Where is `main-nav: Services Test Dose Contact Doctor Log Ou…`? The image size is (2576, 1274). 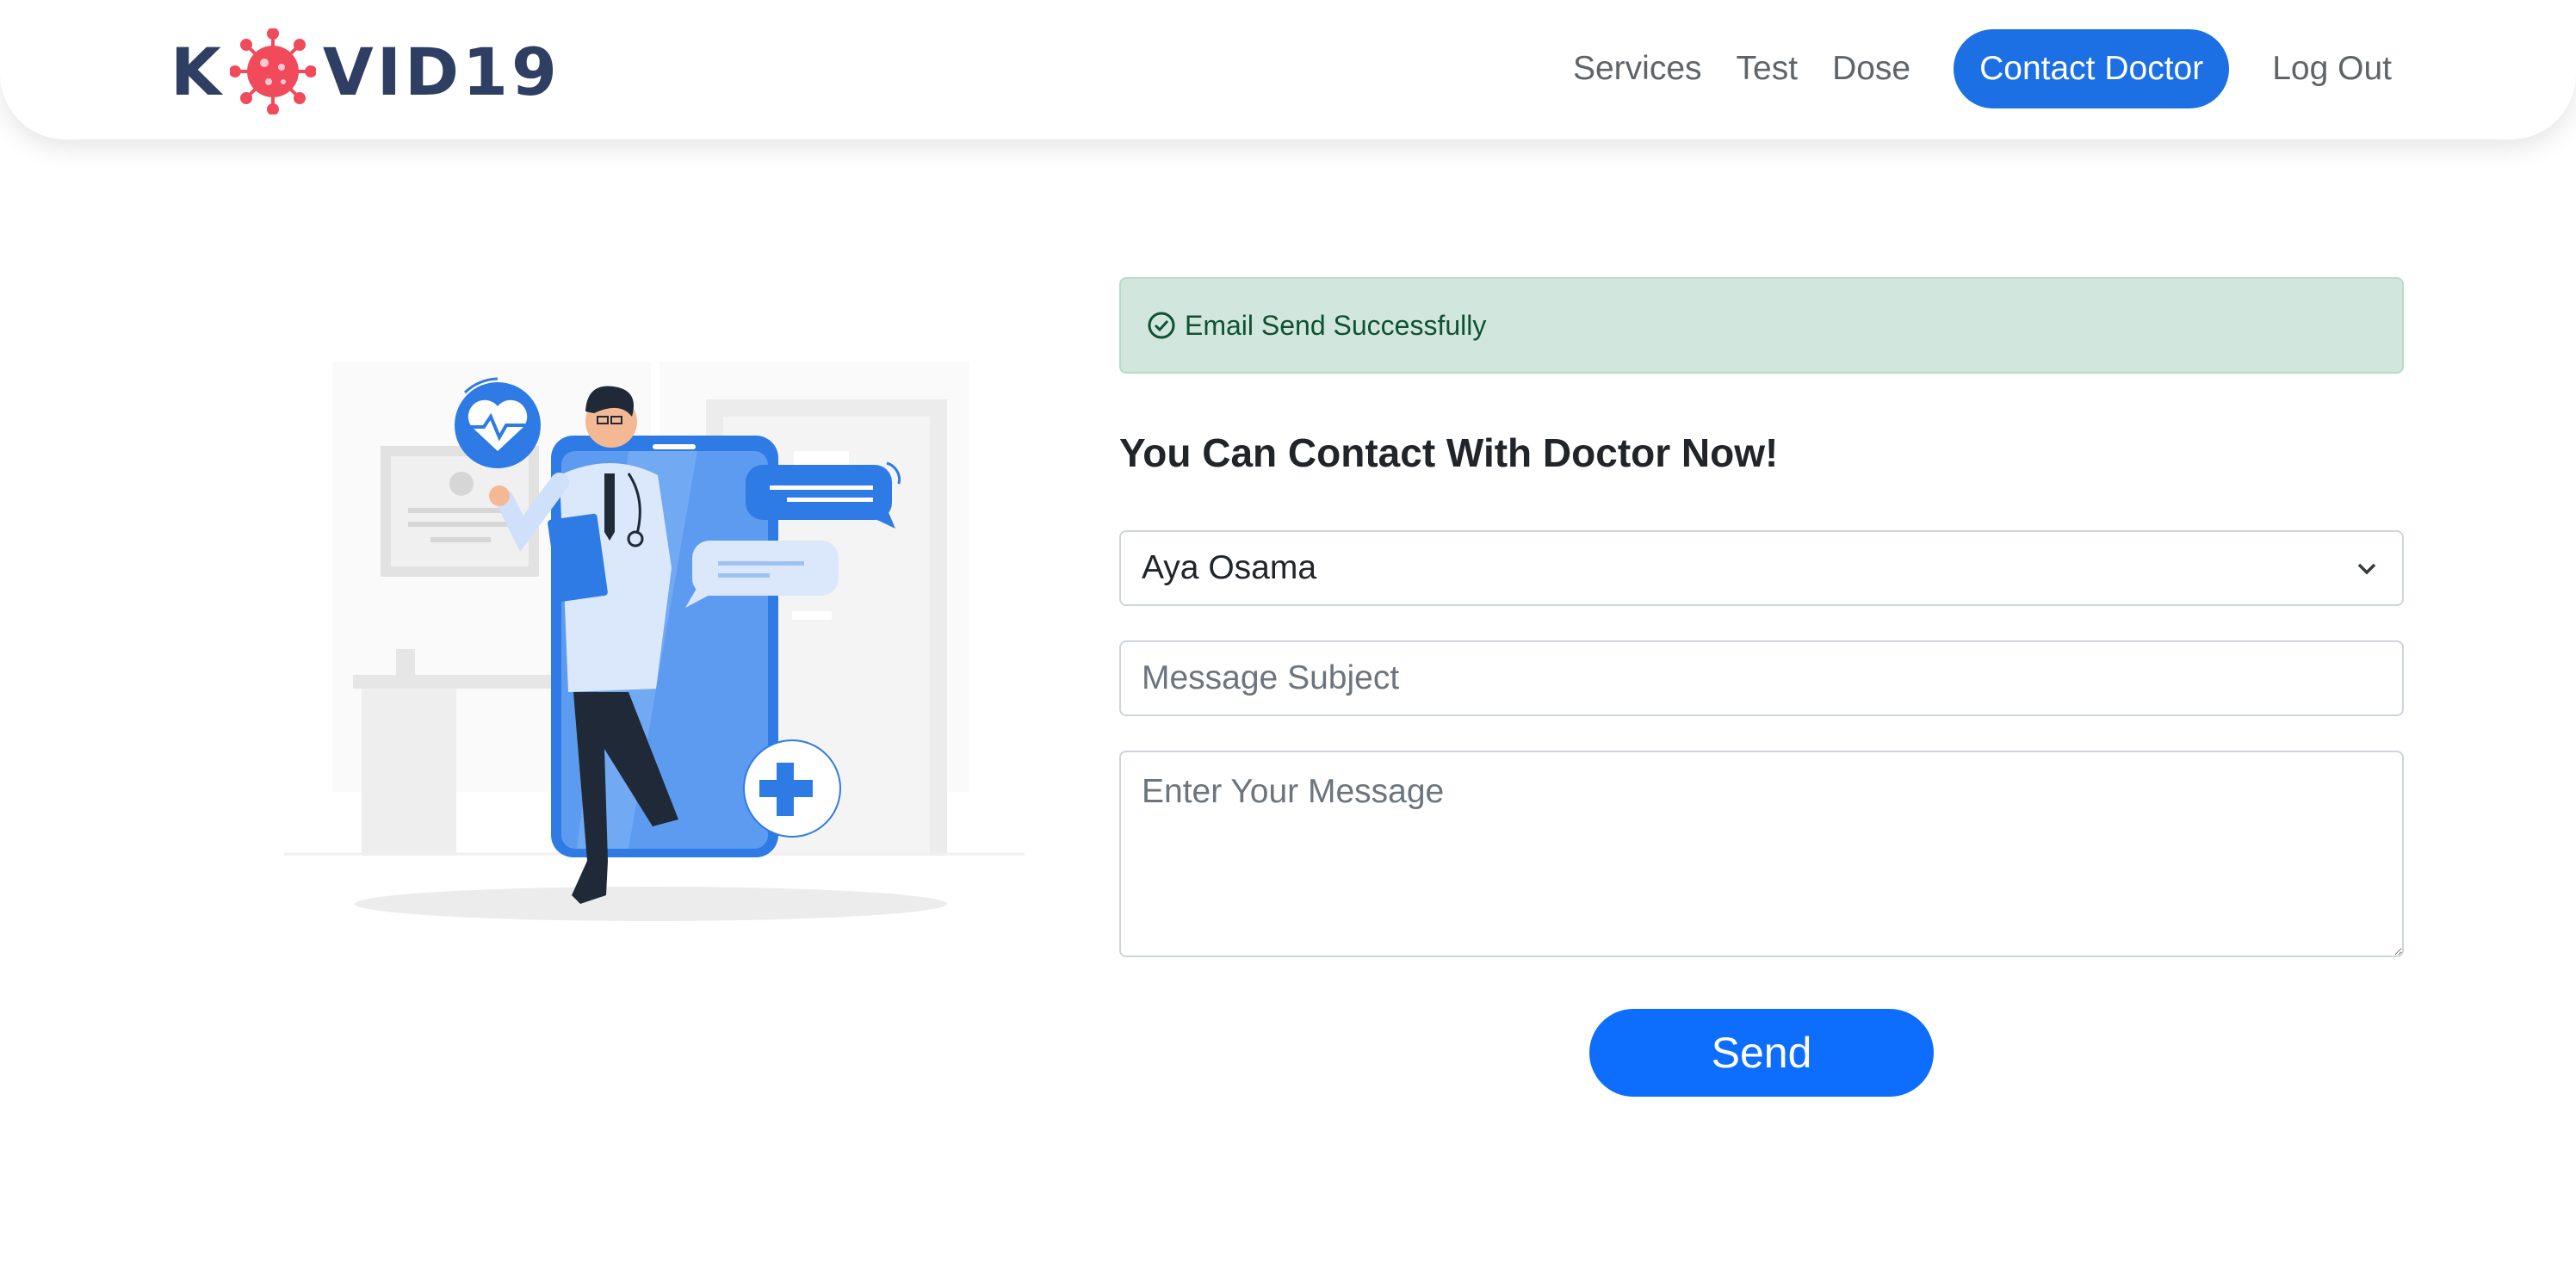
main-nav: Services Test Dose Contact Doctor Log Ou… is located at coordinates (1965, 68).